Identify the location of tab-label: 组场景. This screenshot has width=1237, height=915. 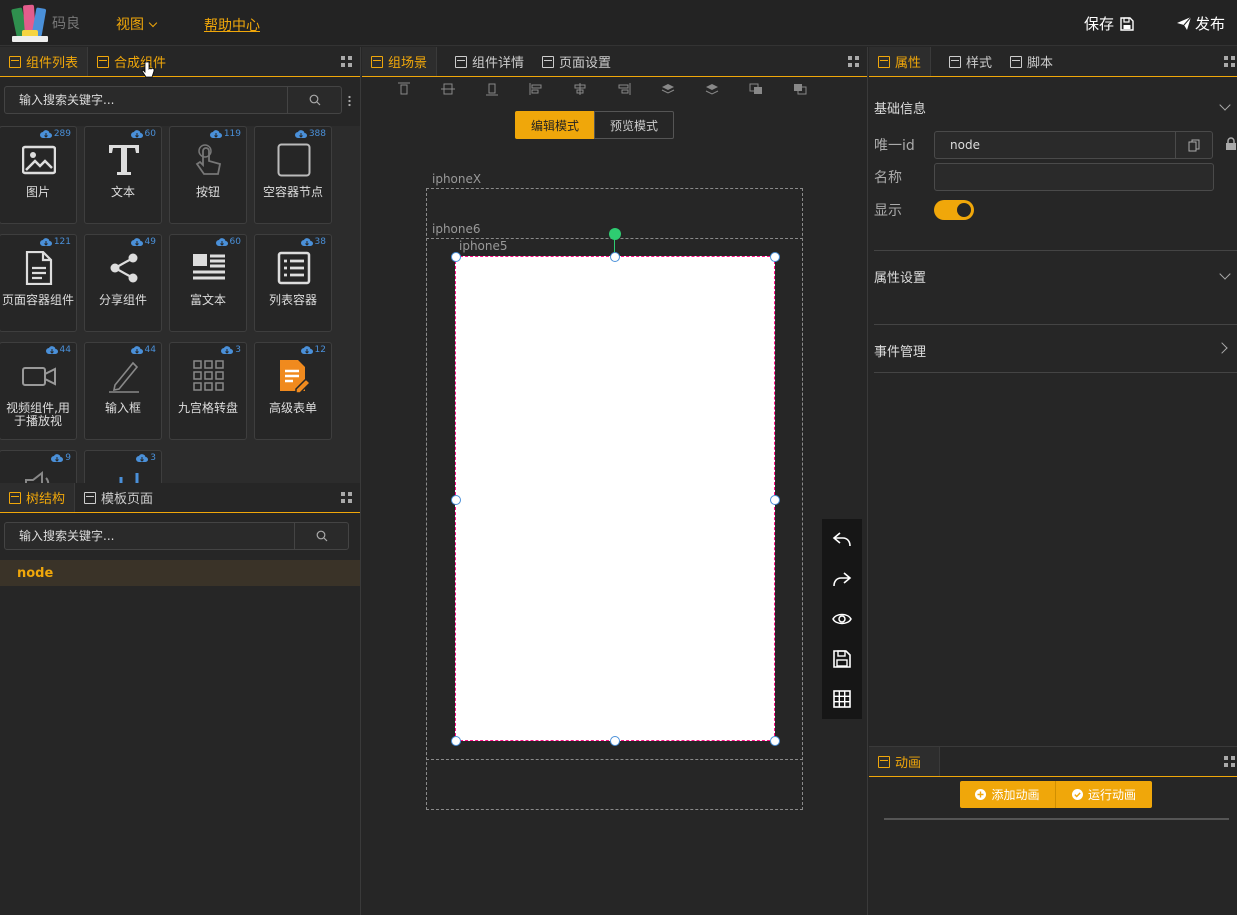
(408, 63).